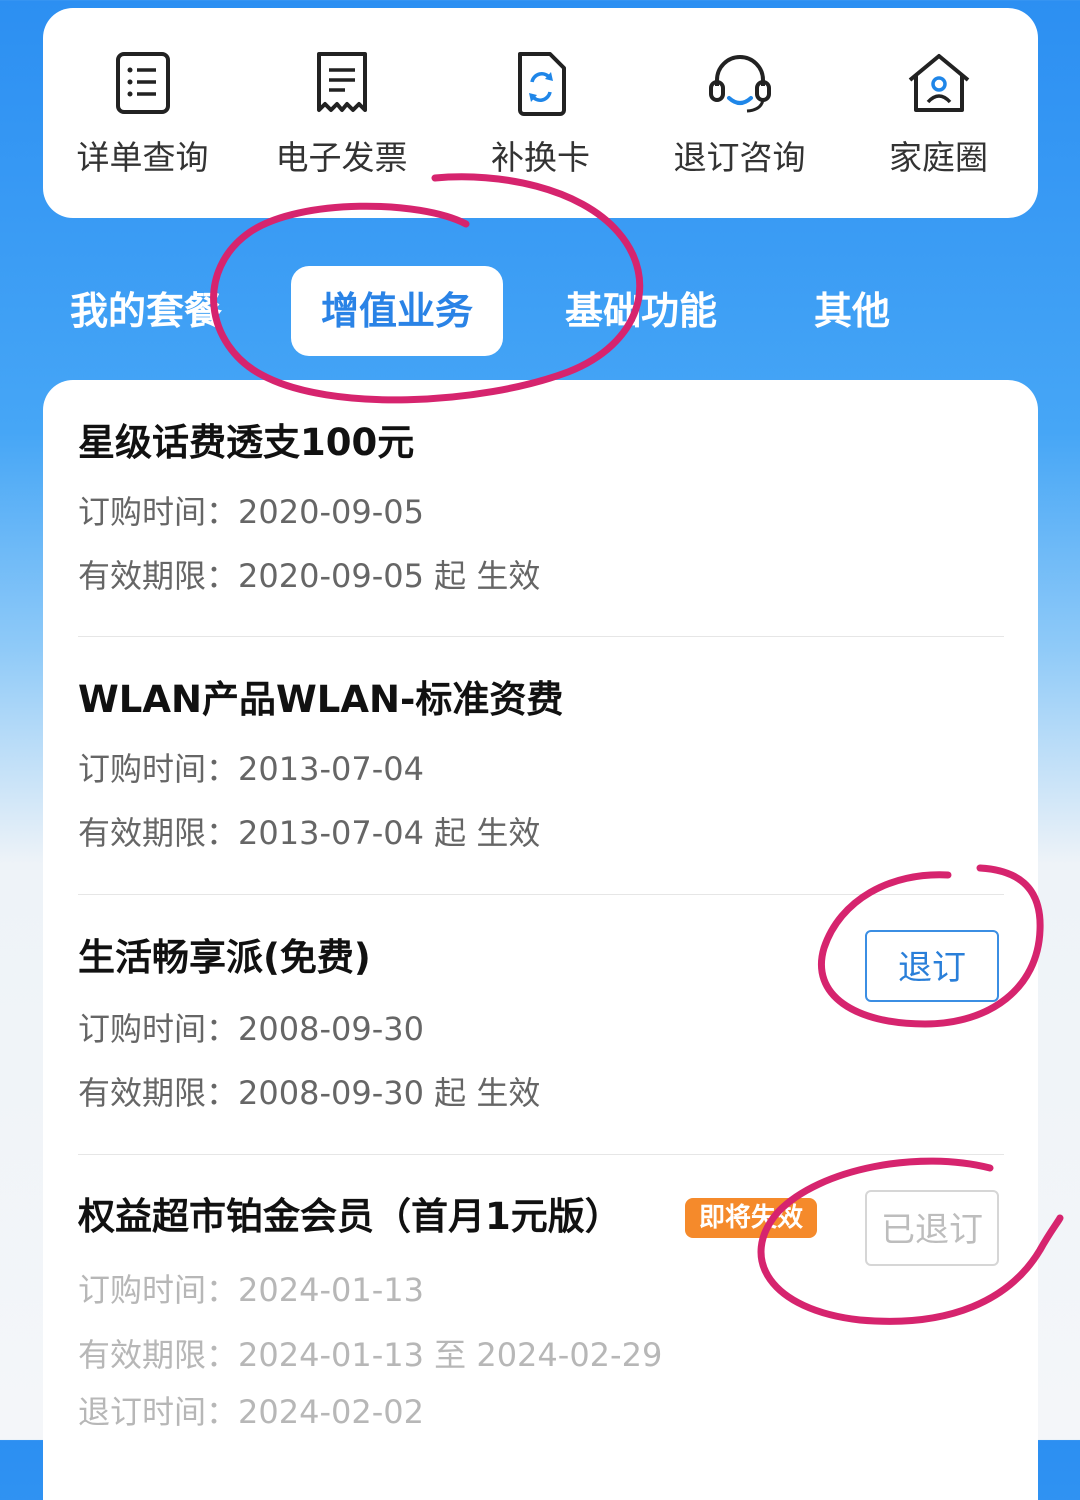 The width and height of the screenshot is (1080, 1500). I want to click on quick-action-sim-replace: 补换卡, so click(540, 113).